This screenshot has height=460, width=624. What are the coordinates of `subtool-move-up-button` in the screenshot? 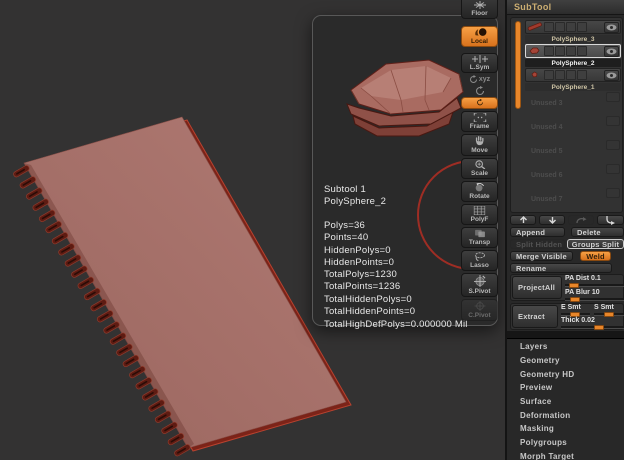 It's located at (523, 220).